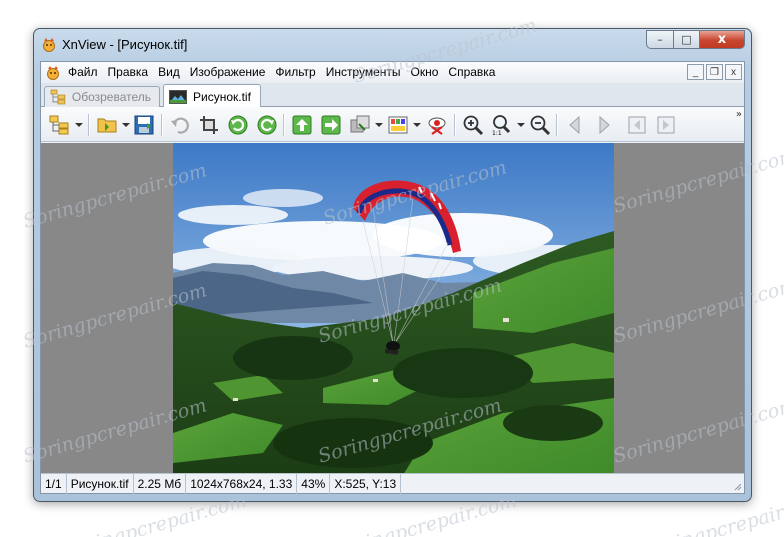  I want to click on status-filesize: 2.25 Мб, so click(160, 483).